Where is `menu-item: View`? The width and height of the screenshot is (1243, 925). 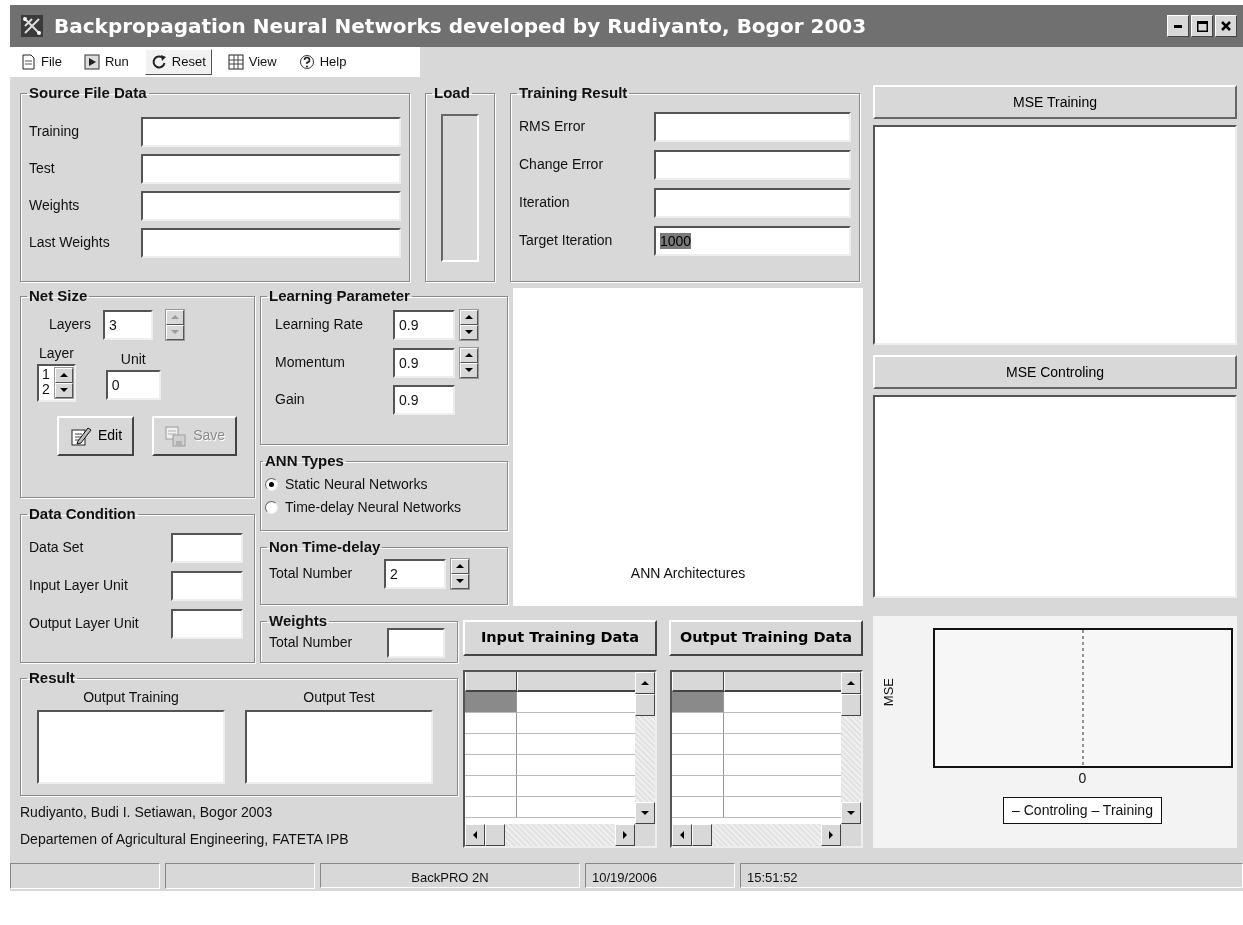 menu-item: View is located at coordinates (252, 62).